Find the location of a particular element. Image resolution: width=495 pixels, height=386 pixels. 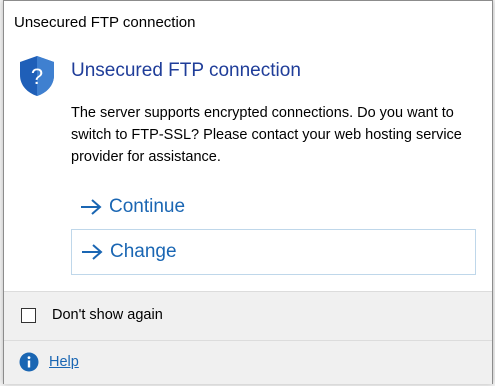

help-row: Help is located at coordinates (49, 362).